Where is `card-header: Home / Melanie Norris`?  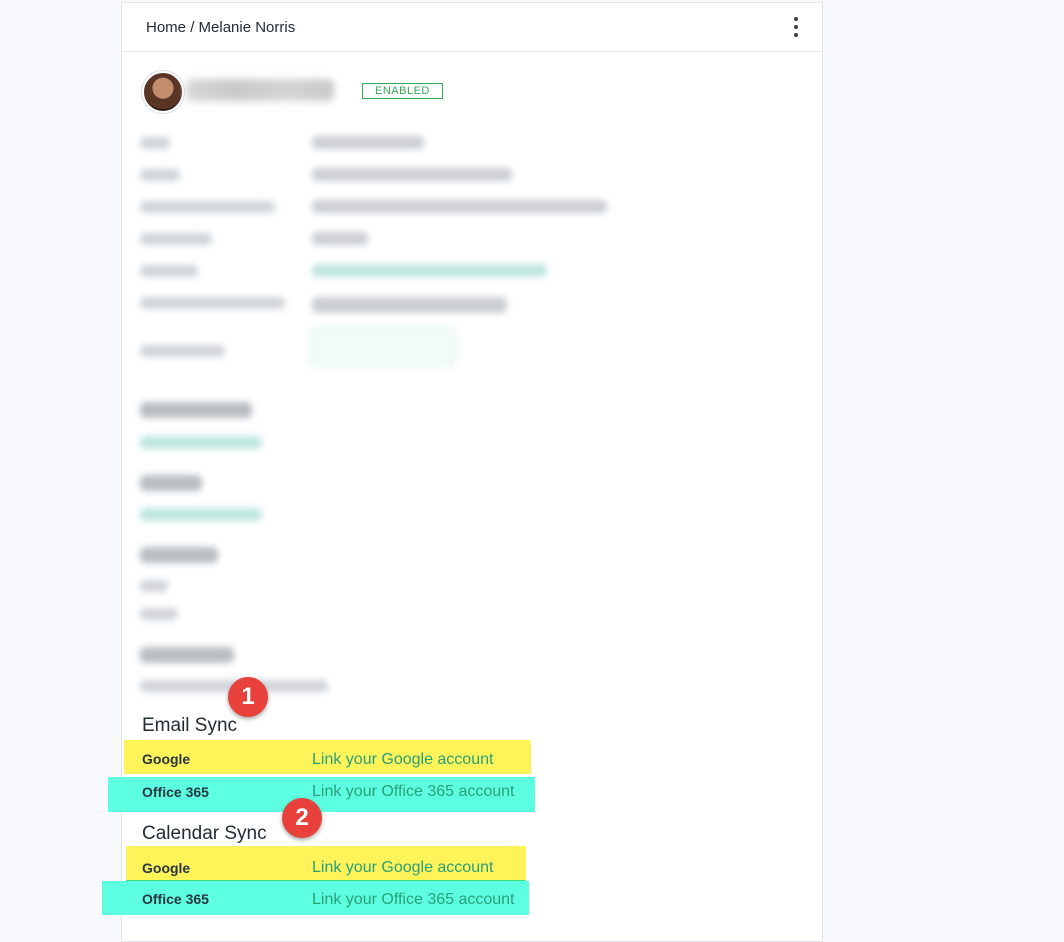
card-header: Home / Melanie Norris is located at coordinates (472, 27).